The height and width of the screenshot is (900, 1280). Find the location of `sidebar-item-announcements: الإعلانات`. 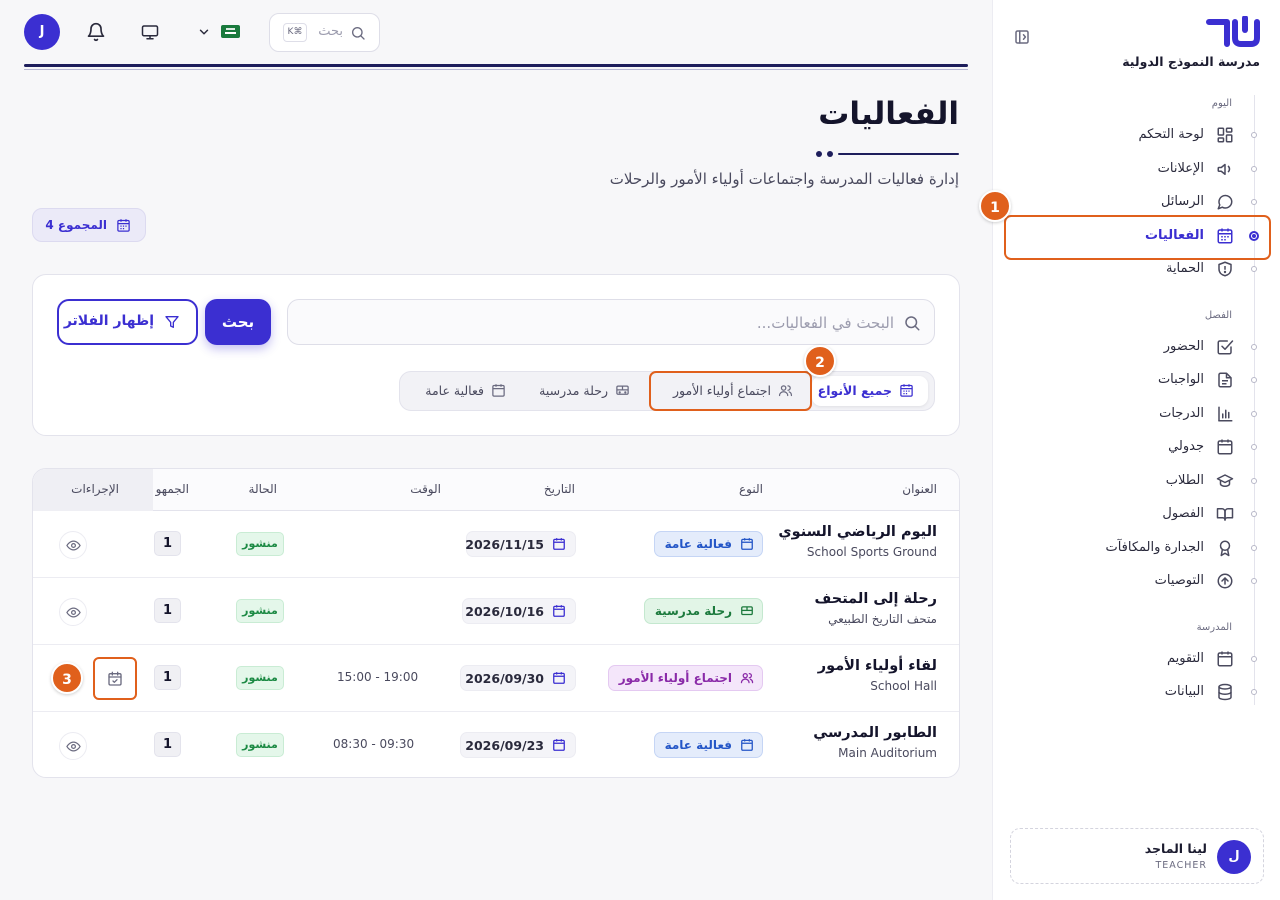

sidebar-item-announcements: الإعلانات is located at coordinates (1136, 169).